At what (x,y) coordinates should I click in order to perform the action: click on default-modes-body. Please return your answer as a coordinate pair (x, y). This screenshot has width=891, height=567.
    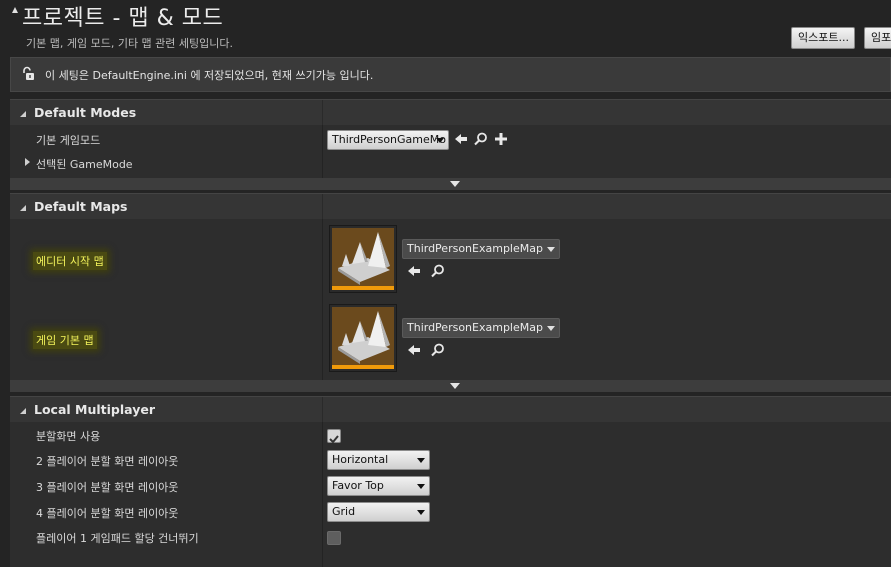
    Looking at the image, I should click on (450, 151).